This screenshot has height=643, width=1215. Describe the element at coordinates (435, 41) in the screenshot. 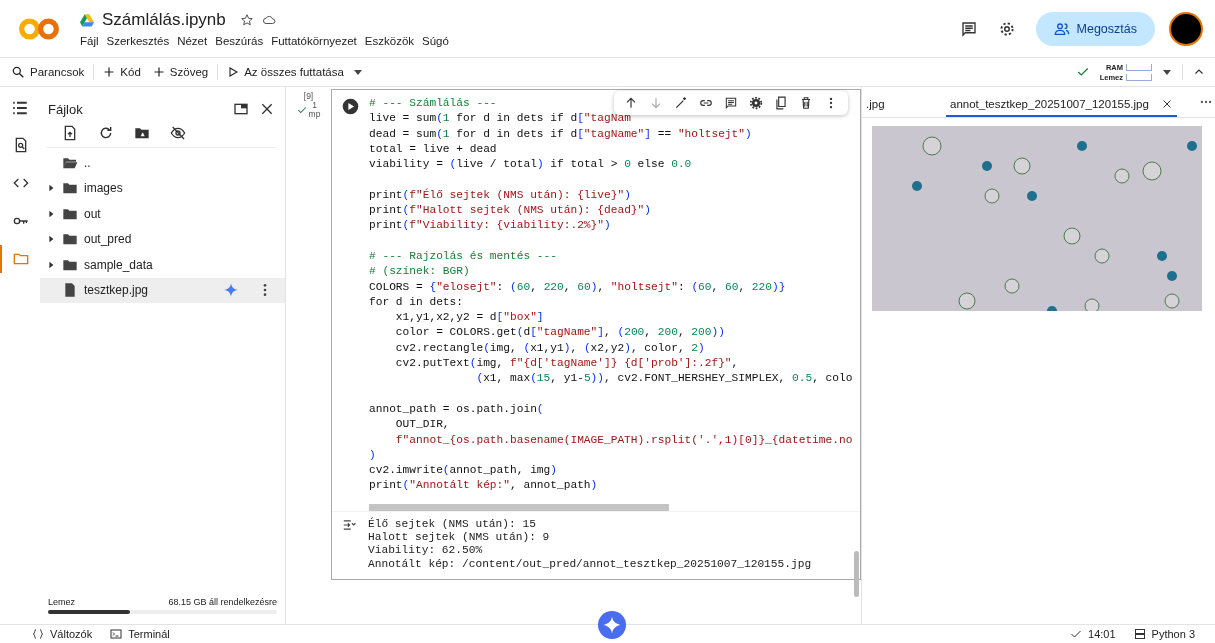

I see `menu-item: Súgó` at that location.